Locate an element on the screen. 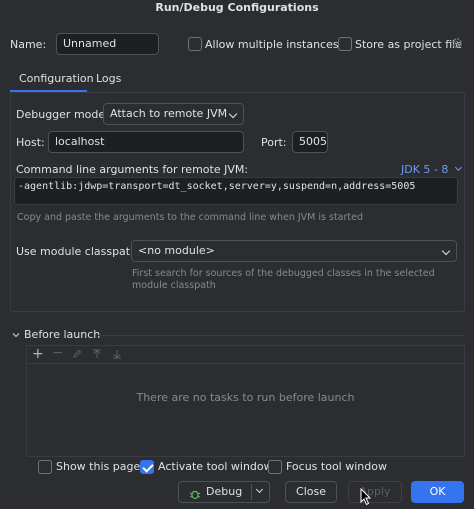  edit-icon is located at coordinates (77, 355).